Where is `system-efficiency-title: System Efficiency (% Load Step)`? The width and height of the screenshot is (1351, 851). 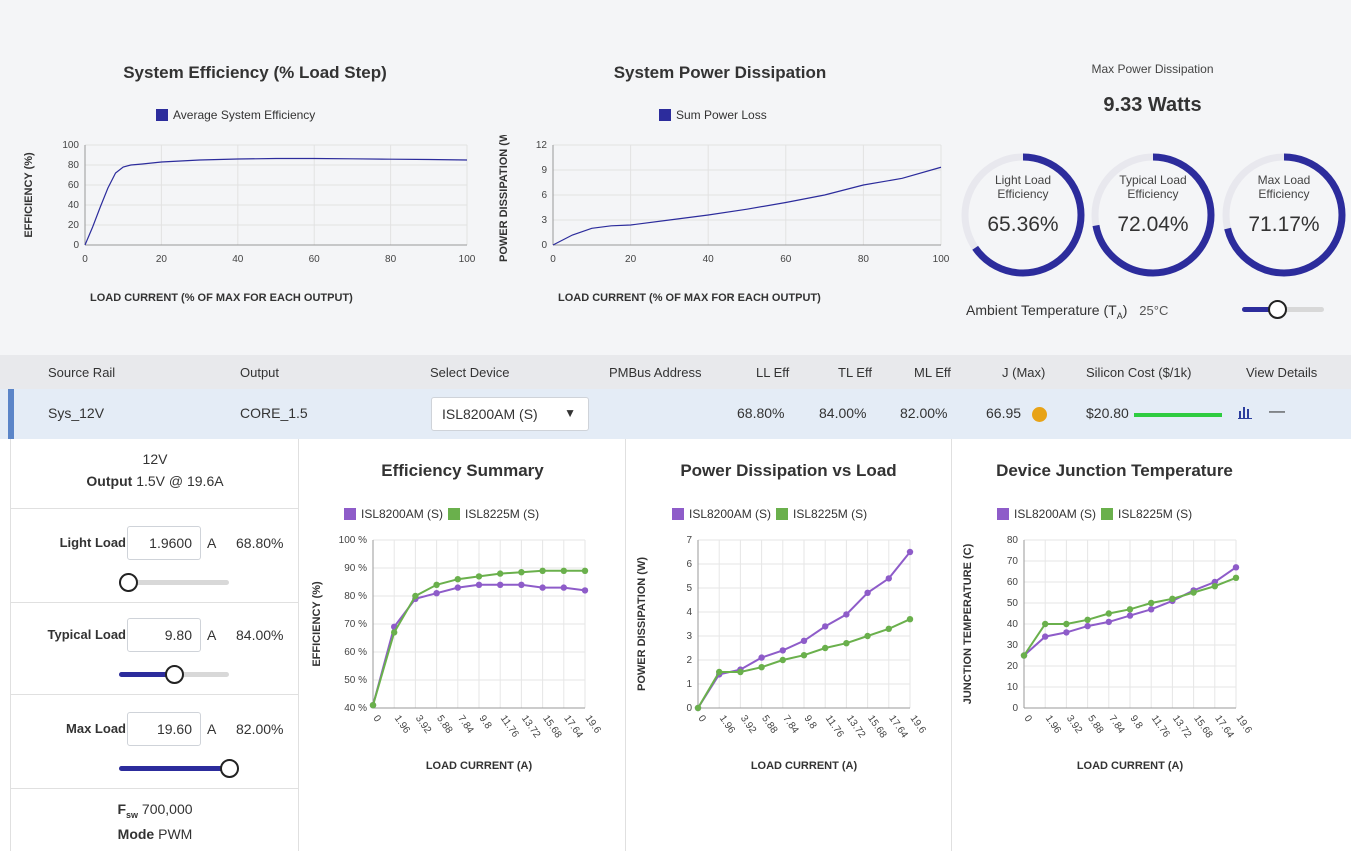 system-efficiency-title: System Efficiency (% Load Step) is located at coordinates (255, 72).